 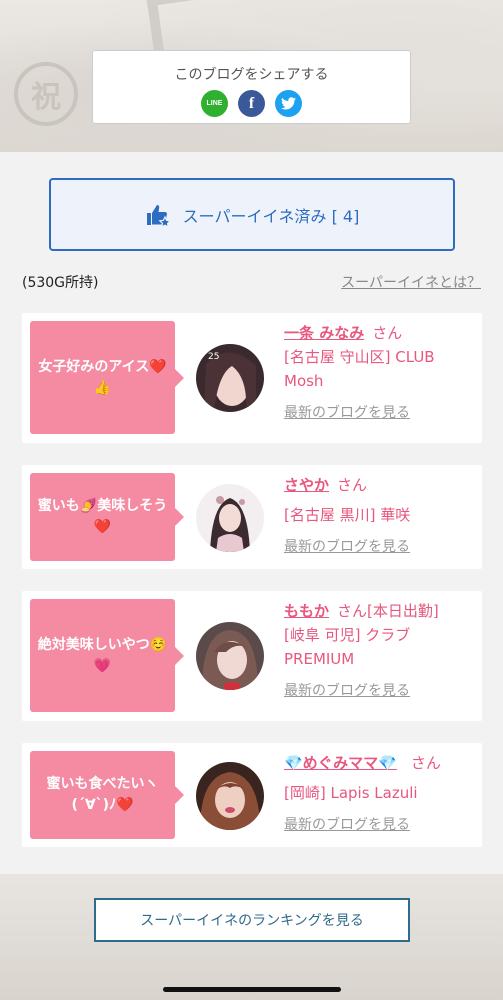 I want to click on celebration-stamp-icon: 祝, so click(x=46, y=94).